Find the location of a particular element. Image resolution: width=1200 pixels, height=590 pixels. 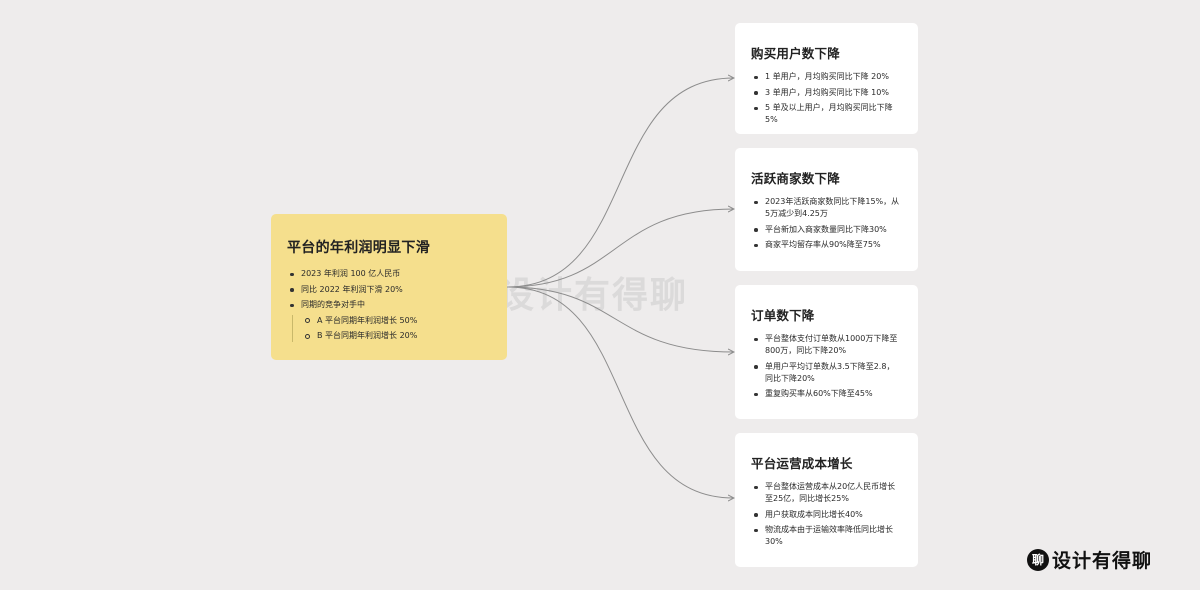

root-item: 同期的竞争对手中 is located at coordinates (389, 305).